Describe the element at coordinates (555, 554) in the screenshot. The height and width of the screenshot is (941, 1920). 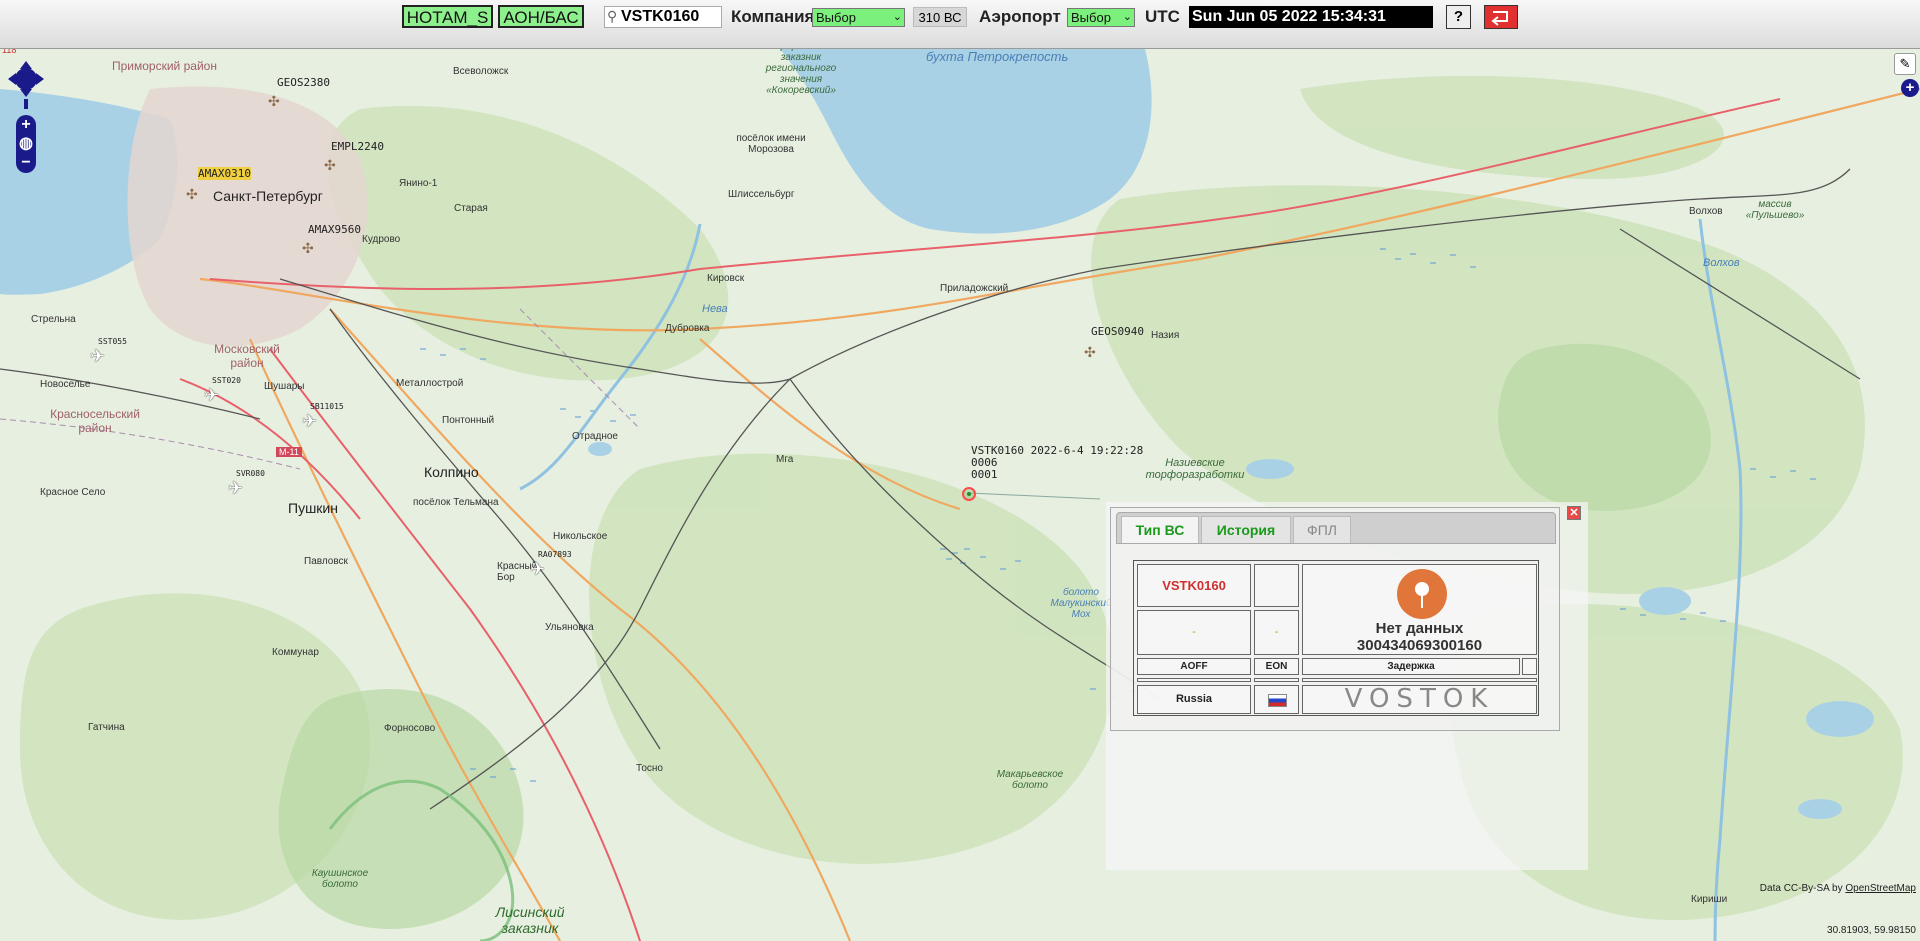
I see `aircraft-label: RA07893` at that location.